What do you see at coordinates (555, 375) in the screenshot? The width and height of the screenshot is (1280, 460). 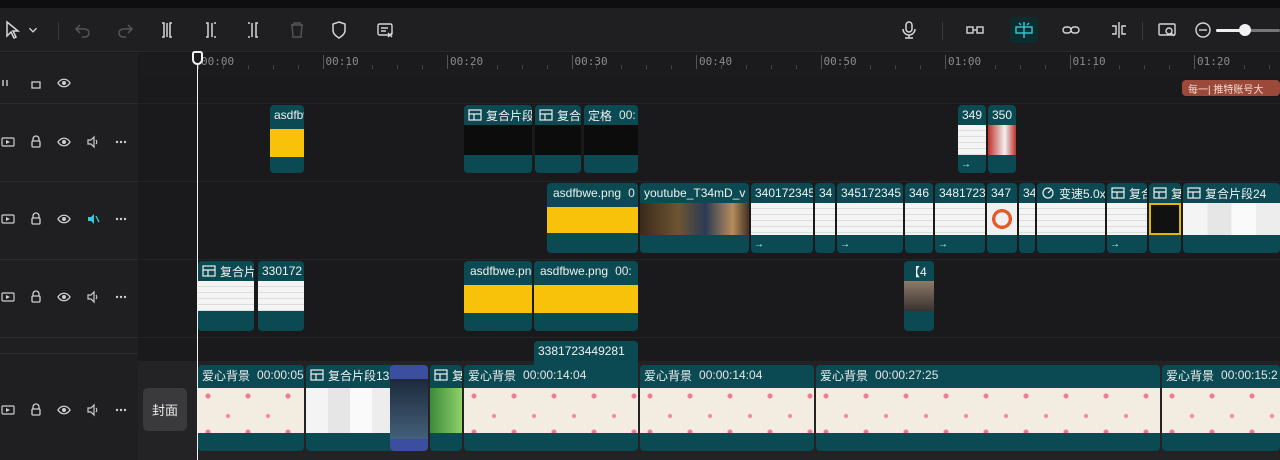 I see `clip-duration: 00:00:14:04` at bounding box center [555, 375].